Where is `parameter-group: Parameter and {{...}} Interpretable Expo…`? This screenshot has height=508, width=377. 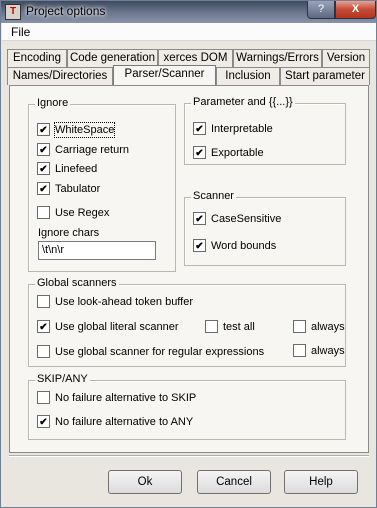
parameter-group: Parameter and {{...}} Interpretable Expo… is located at coordinates (265, 130).